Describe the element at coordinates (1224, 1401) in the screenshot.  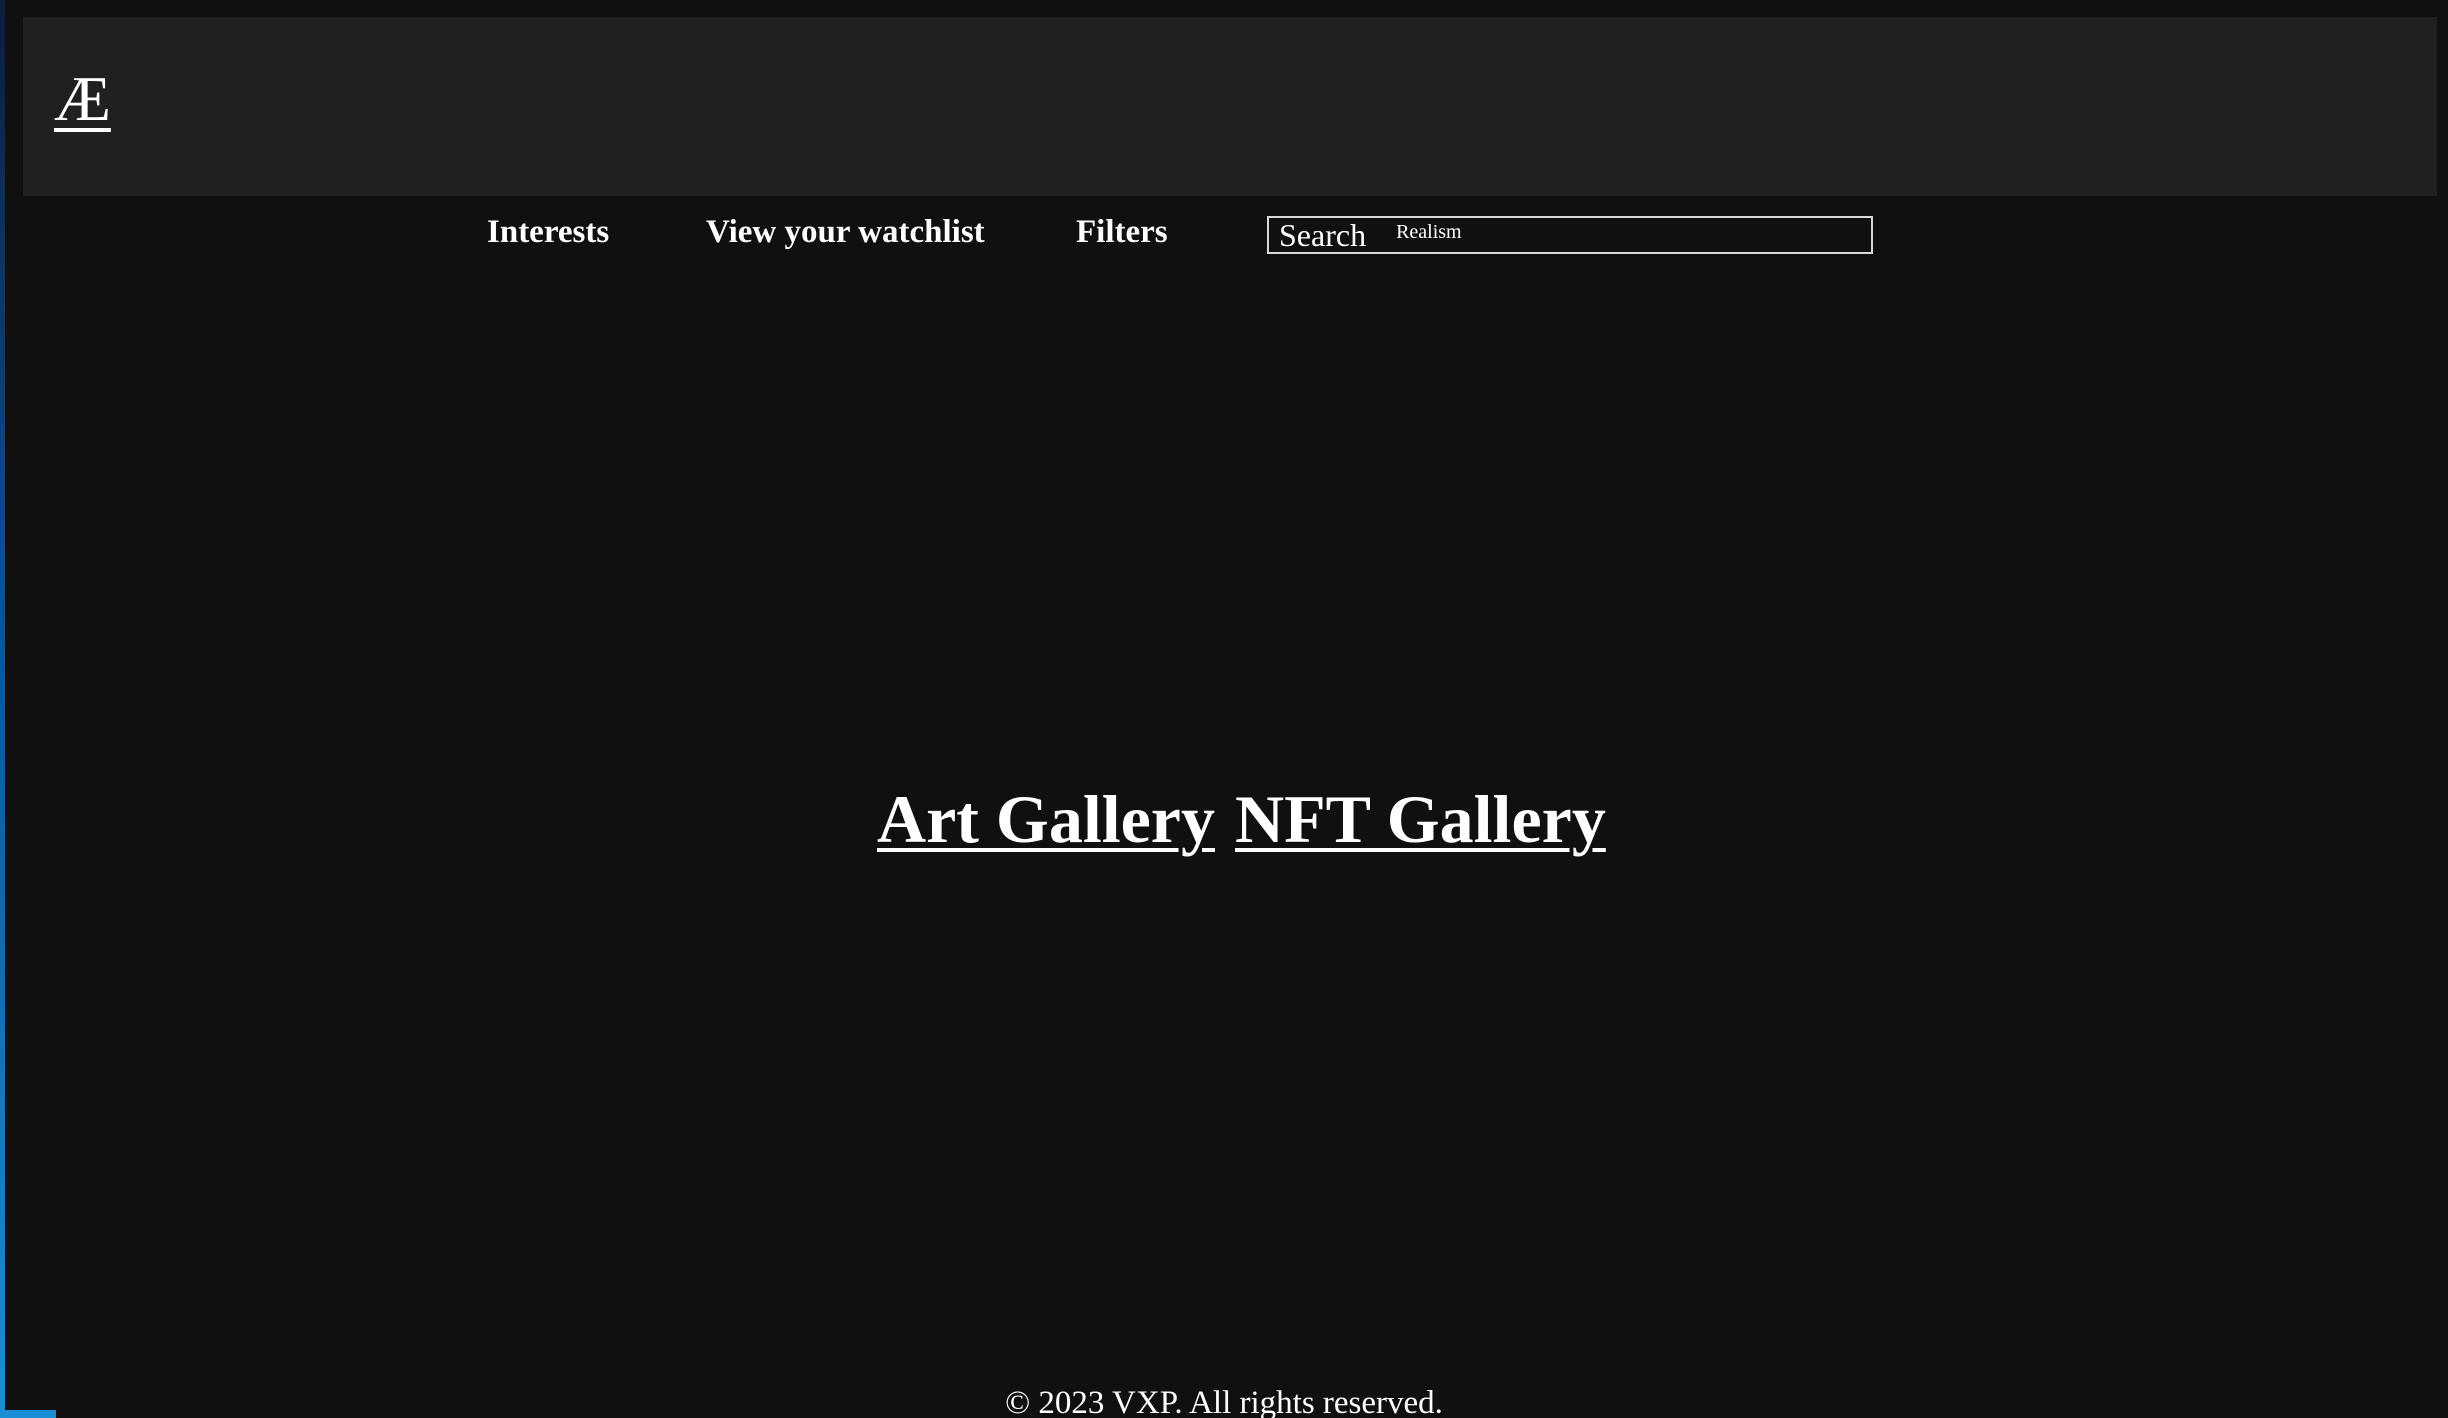
I see `footer-copyright: © 2023 VXP. All rights reserved.` at that location.